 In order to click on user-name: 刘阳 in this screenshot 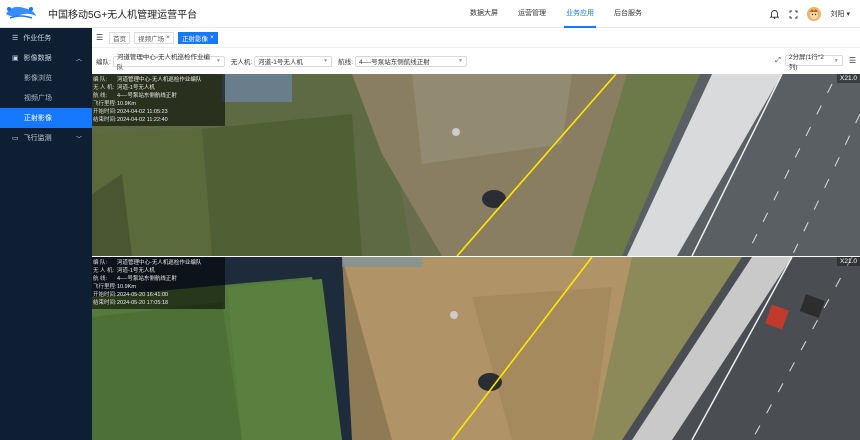, I will do `click(837, 14)`.